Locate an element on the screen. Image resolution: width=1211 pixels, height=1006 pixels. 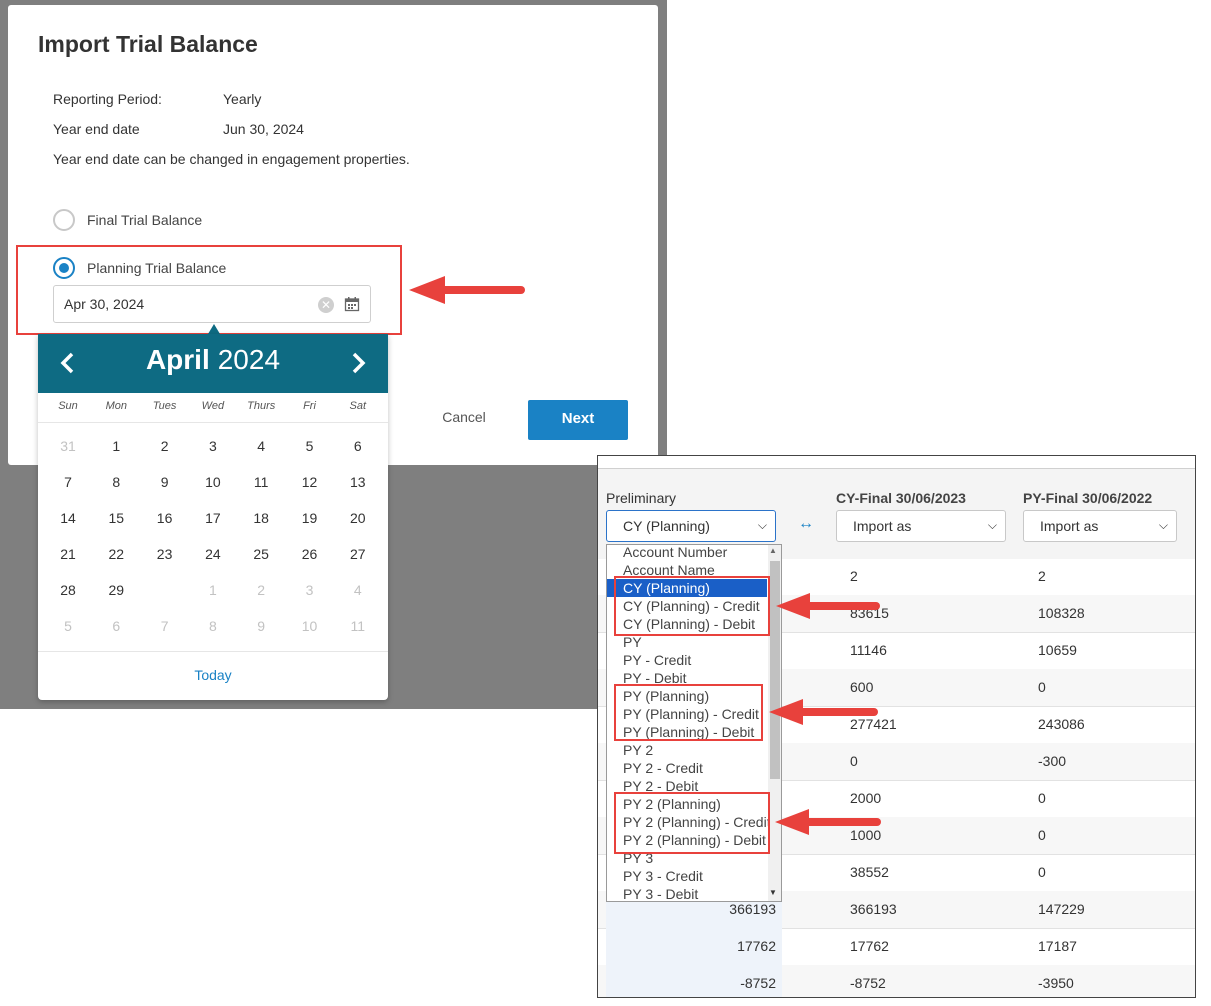
preliminary-value: 366193 is located at coordinates (752, 909).